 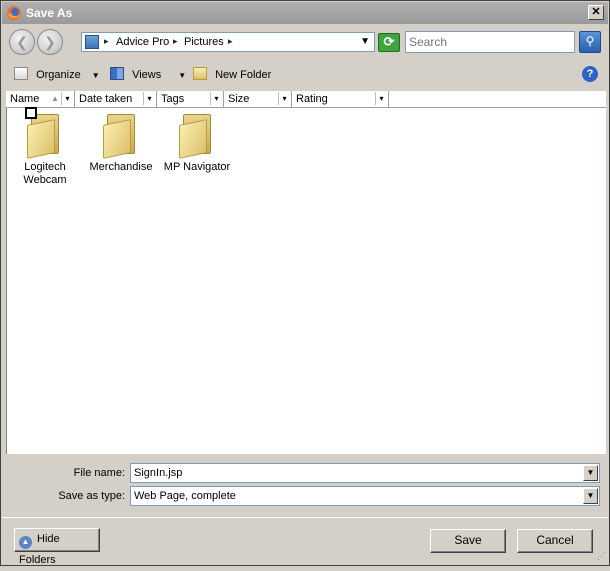 What do you see at coordinates (468, 541) in the screenshot?
I see `save-button: Save` at bounding box center [468, 541].